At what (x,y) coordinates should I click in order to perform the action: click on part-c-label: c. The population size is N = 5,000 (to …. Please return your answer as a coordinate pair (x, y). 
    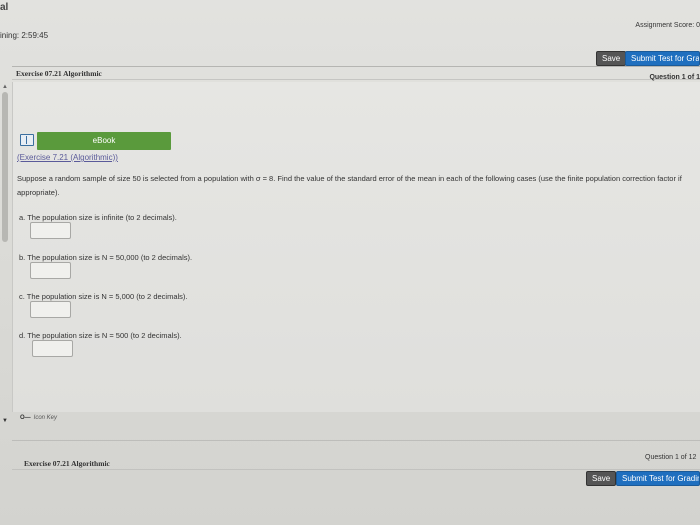
    Looking at the image, I should click on (103, 296).